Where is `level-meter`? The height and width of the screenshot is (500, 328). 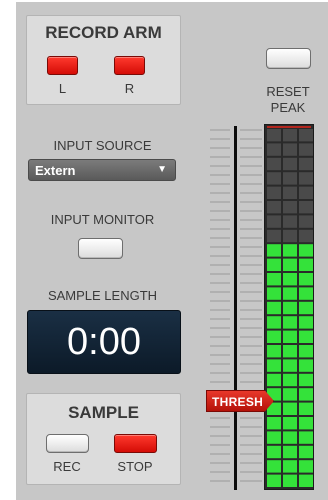 level-meter is located at coordinates (289, 307).